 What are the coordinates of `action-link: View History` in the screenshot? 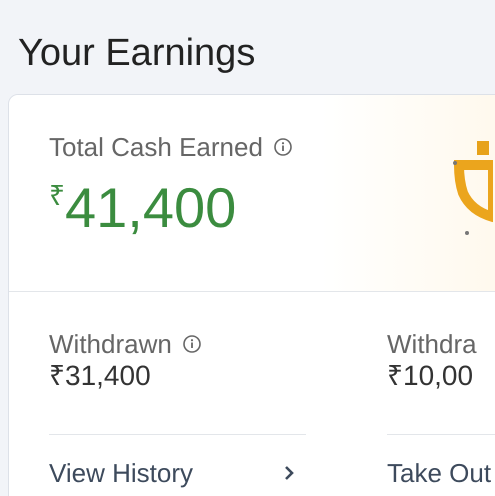 It's located at (177, 473).